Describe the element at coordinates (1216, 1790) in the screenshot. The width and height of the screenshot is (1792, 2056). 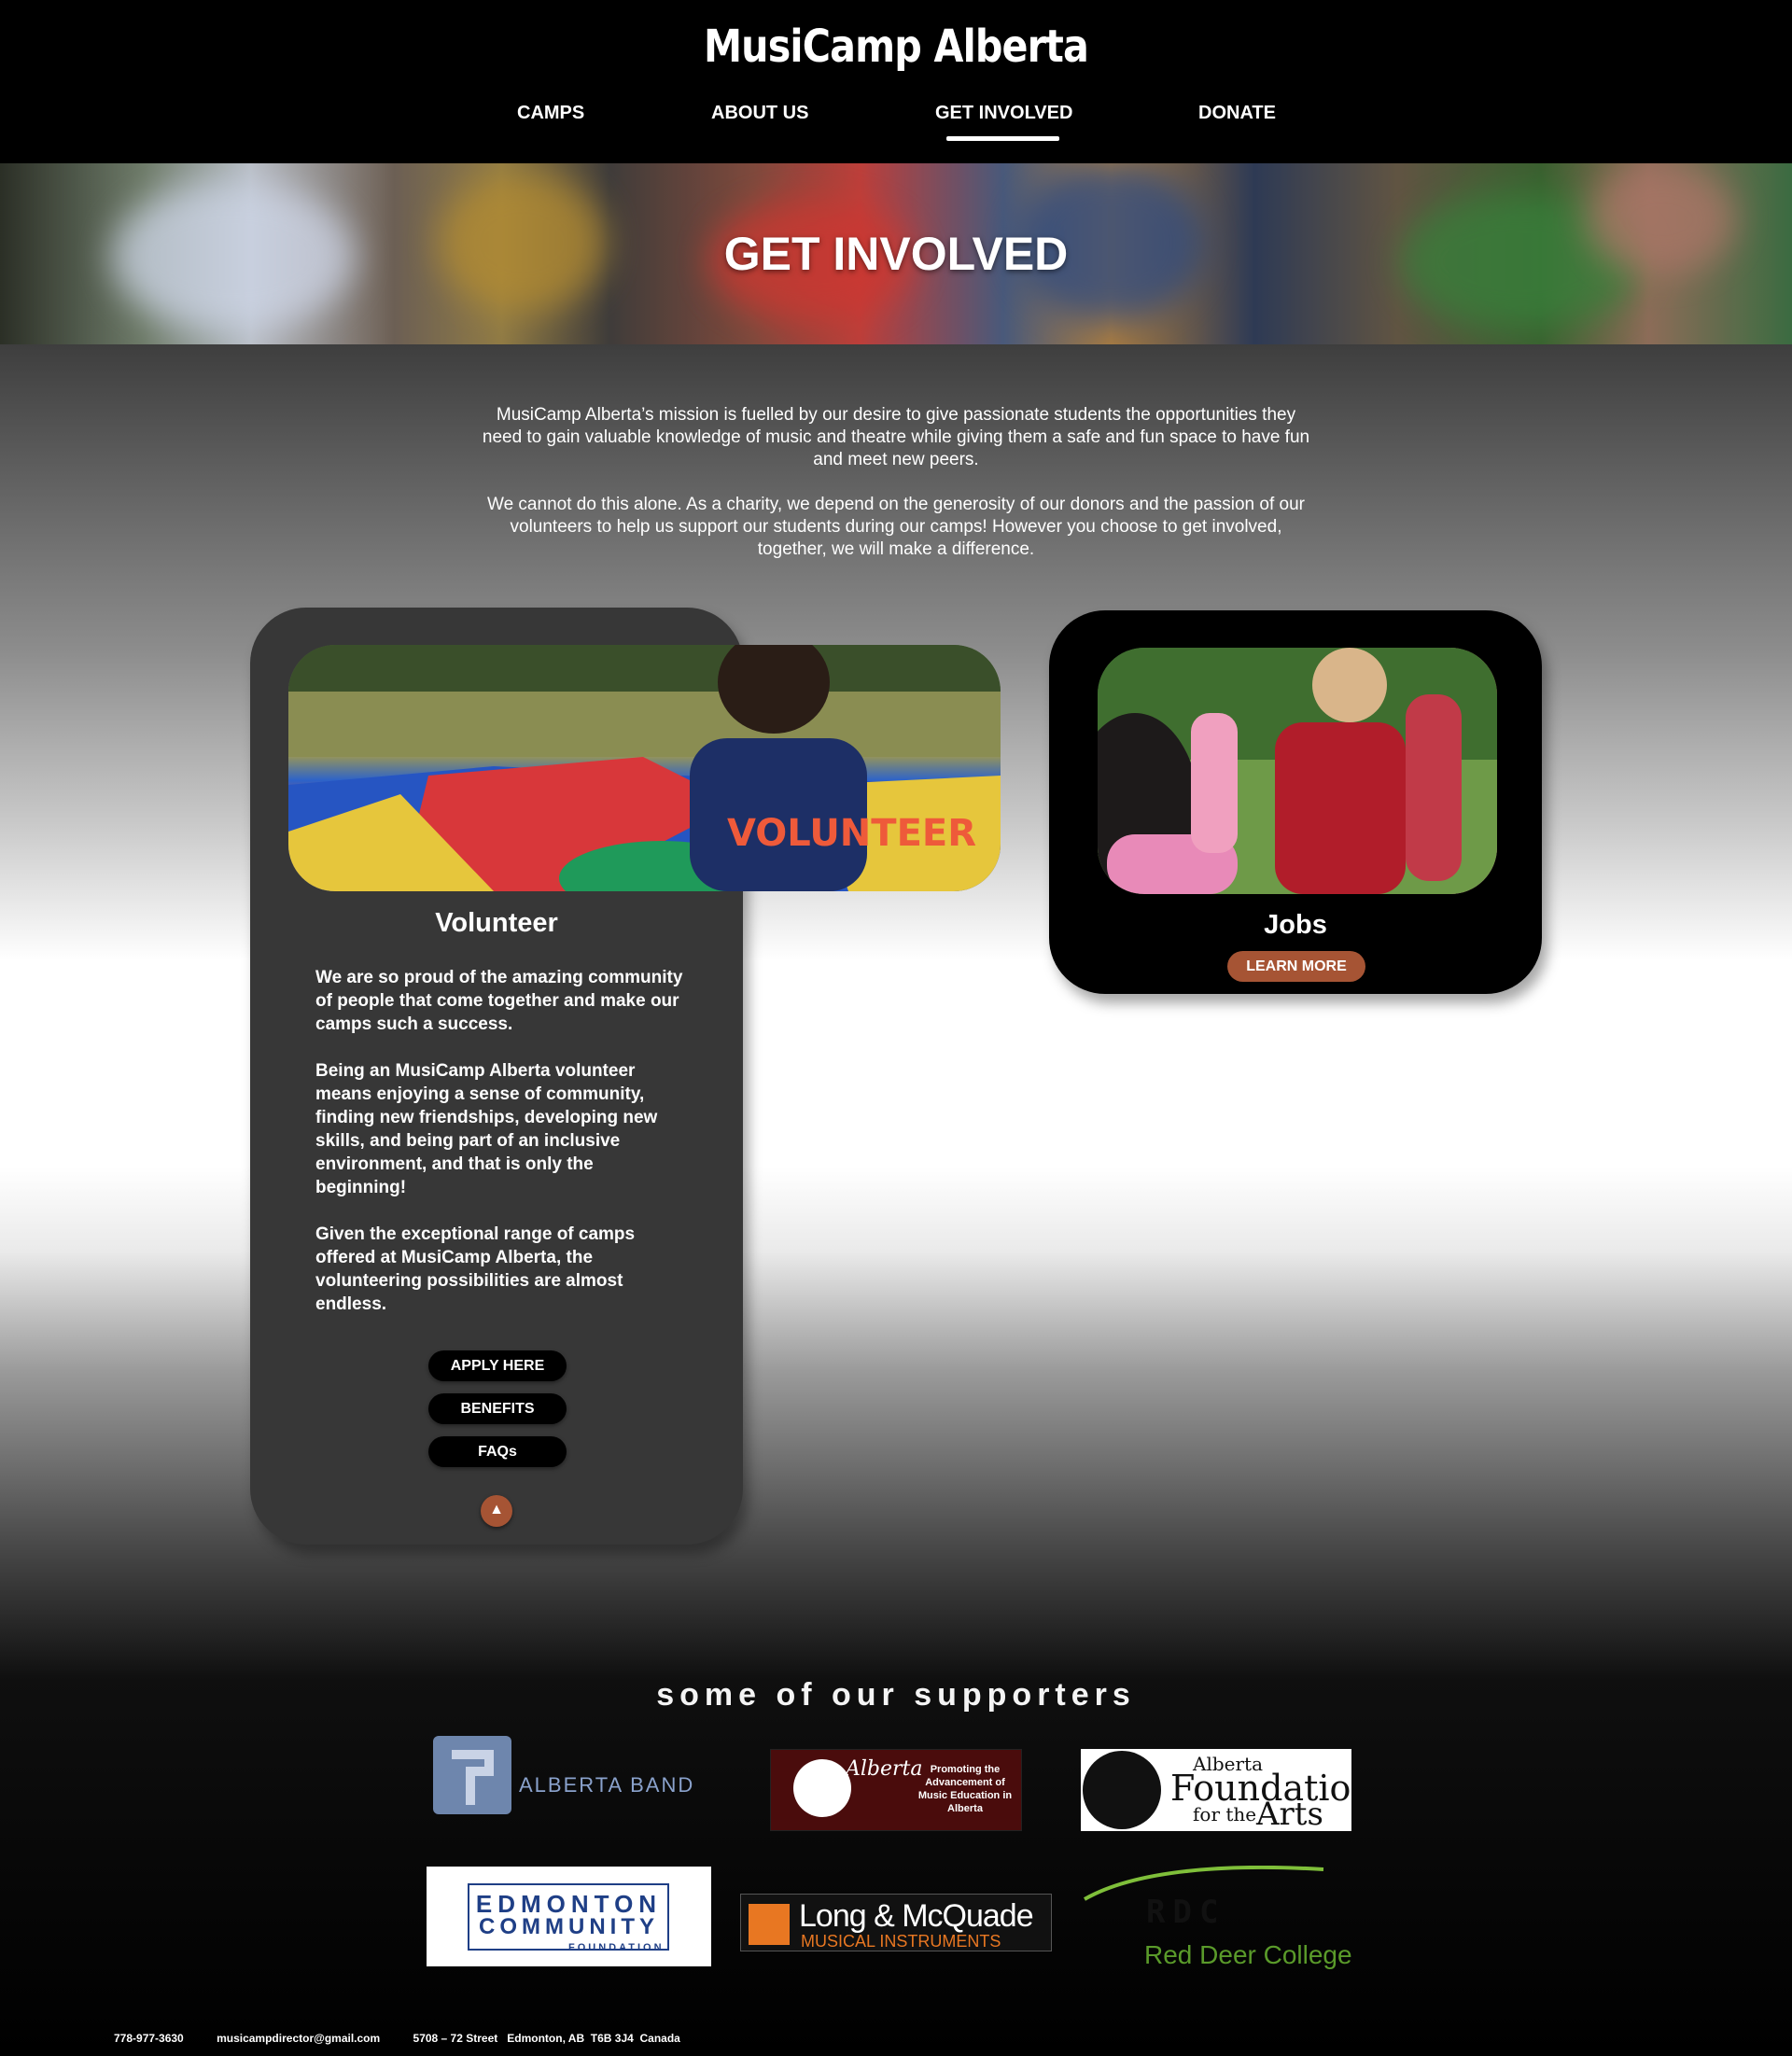
I see `alberta-foundation-arts-logo: Alberta Foundation for the Arts` at that location.